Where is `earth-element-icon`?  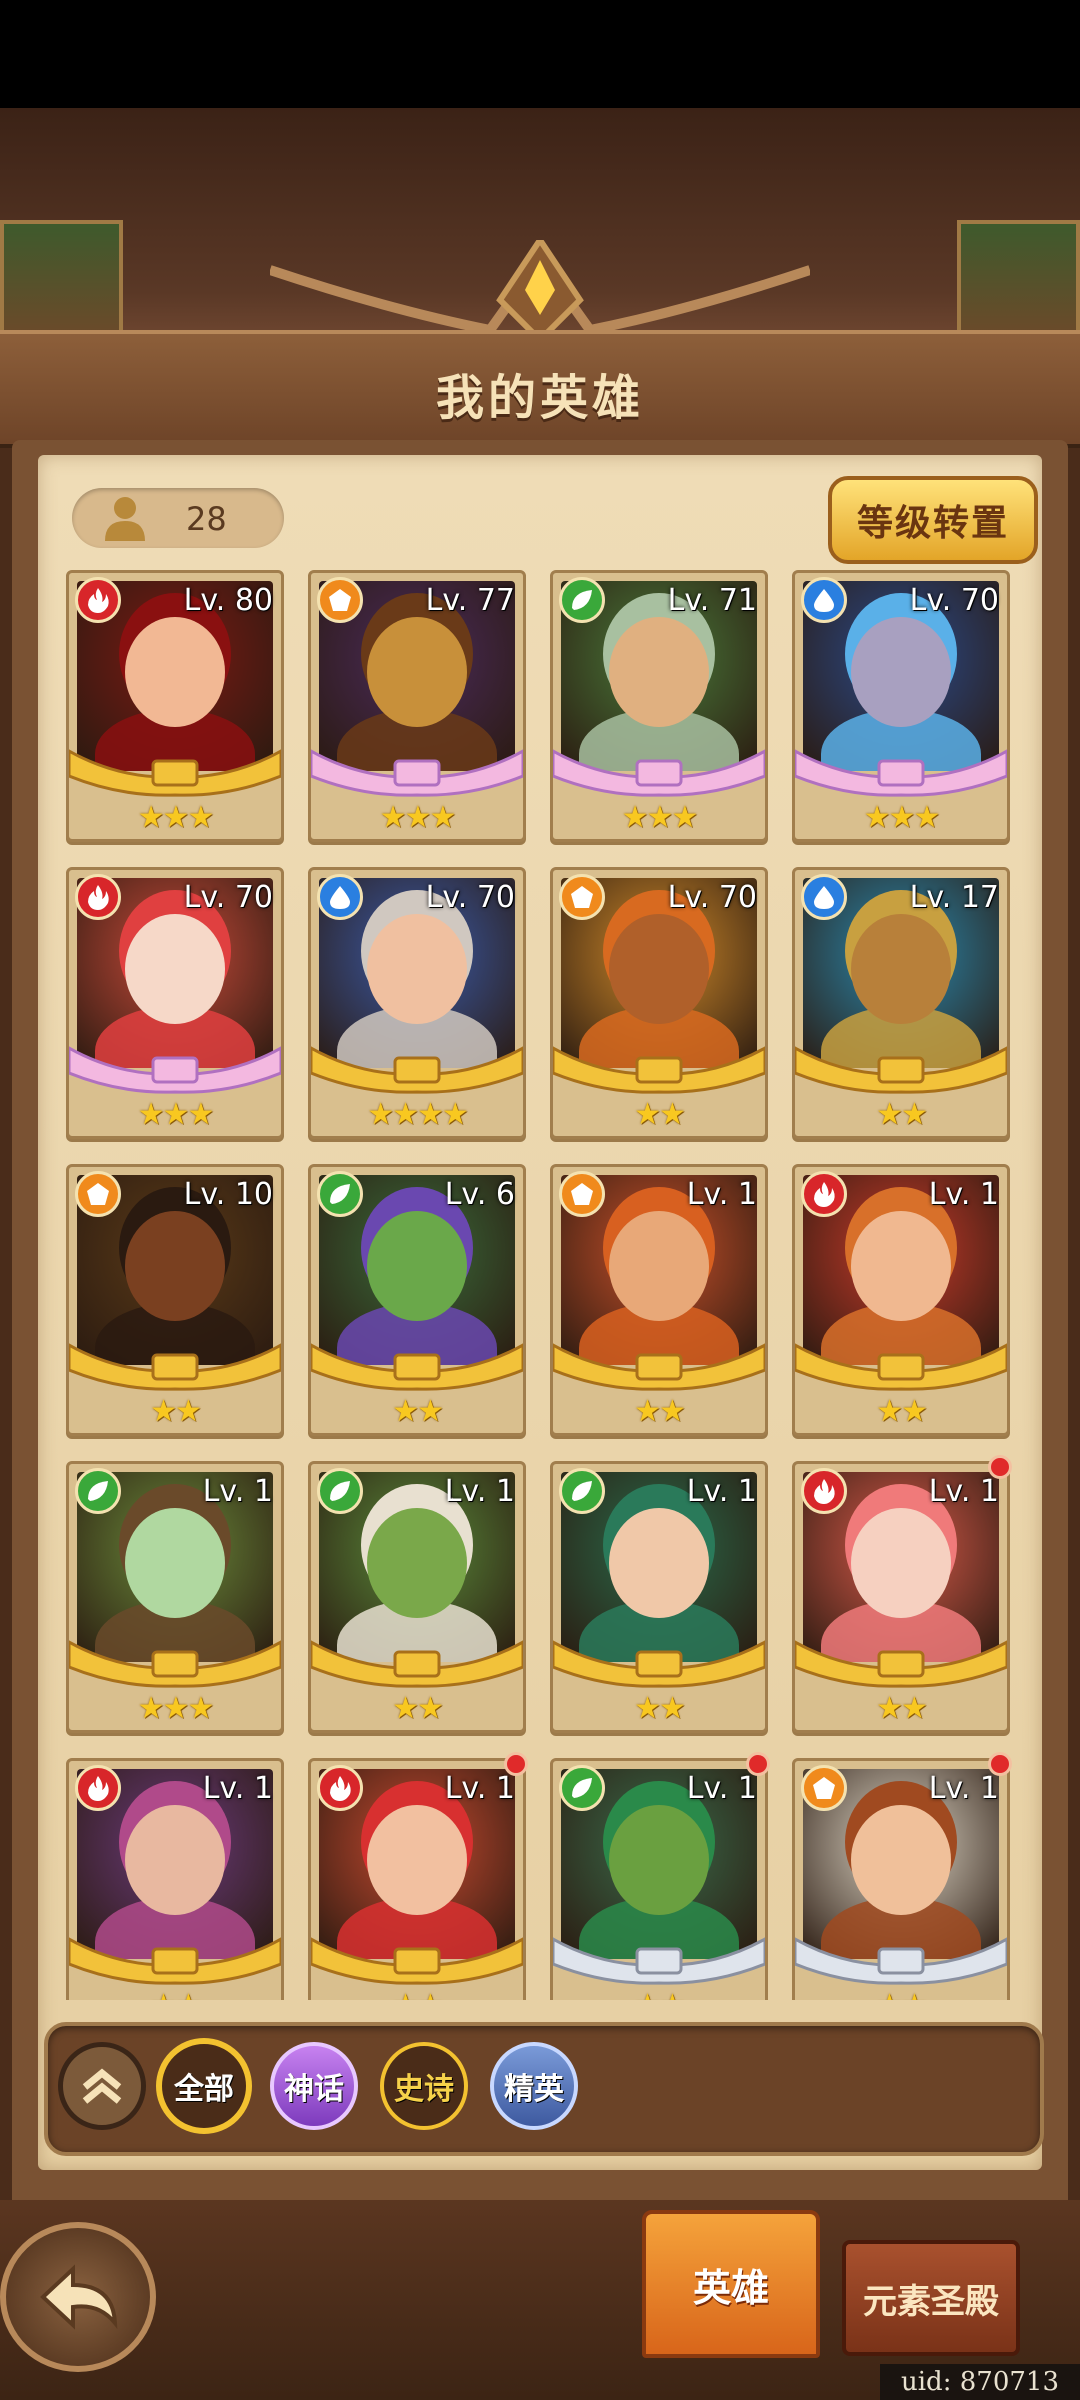
earth-element-icon is located at coordinates (582, 1194).